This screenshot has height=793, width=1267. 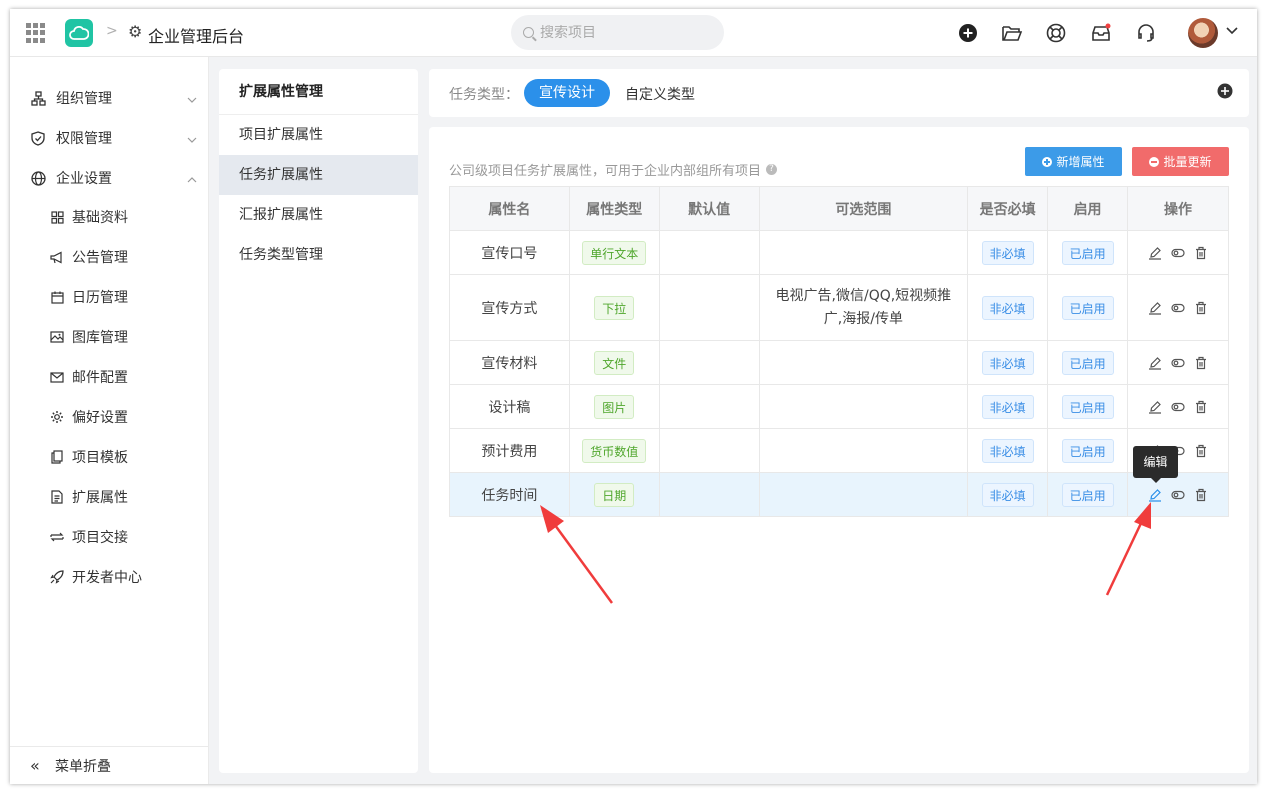 What do you see at coordinates (100, 378) in the screenshot?
I see `sidebar-item-label: 邮件配置` at bounding box center [100, 378].